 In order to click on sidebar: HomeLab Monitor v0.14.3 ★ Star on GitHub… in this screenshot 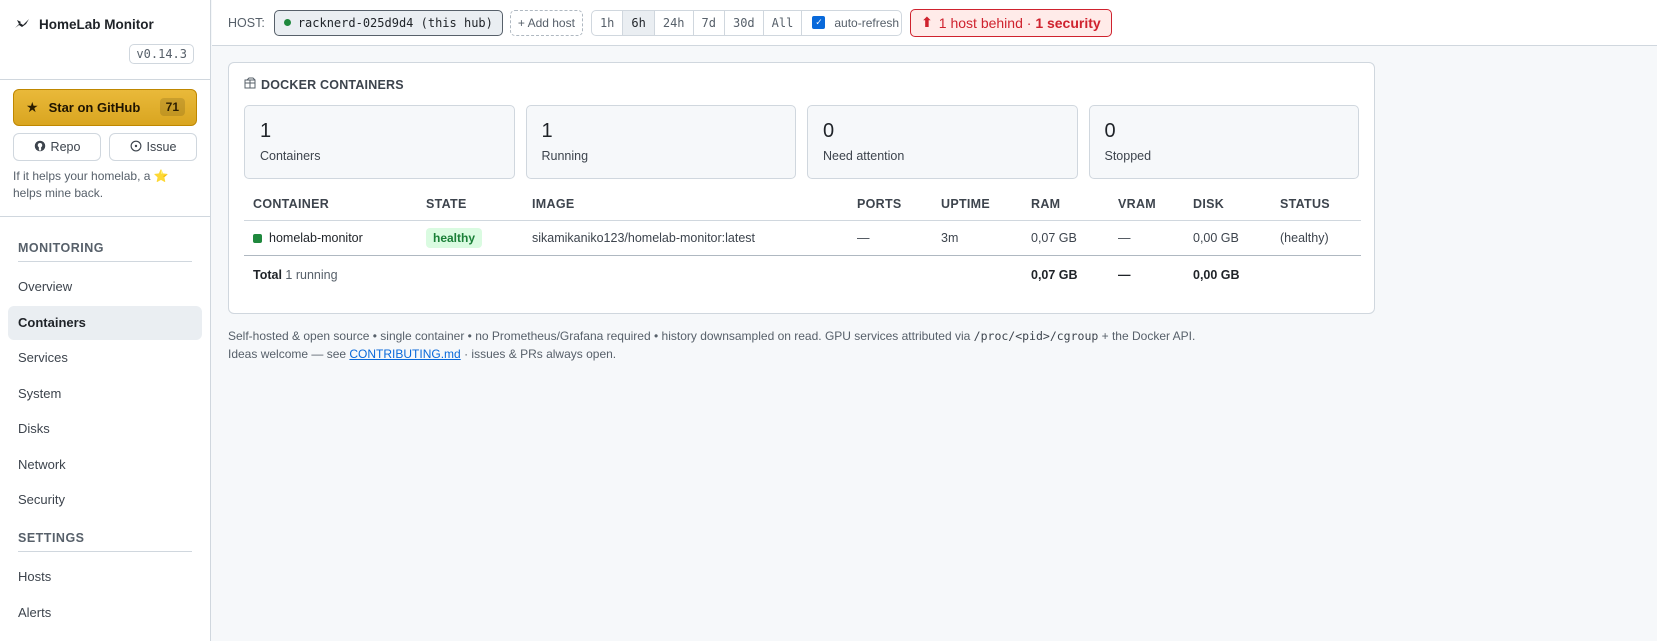, I will do `click(105, 320)`.